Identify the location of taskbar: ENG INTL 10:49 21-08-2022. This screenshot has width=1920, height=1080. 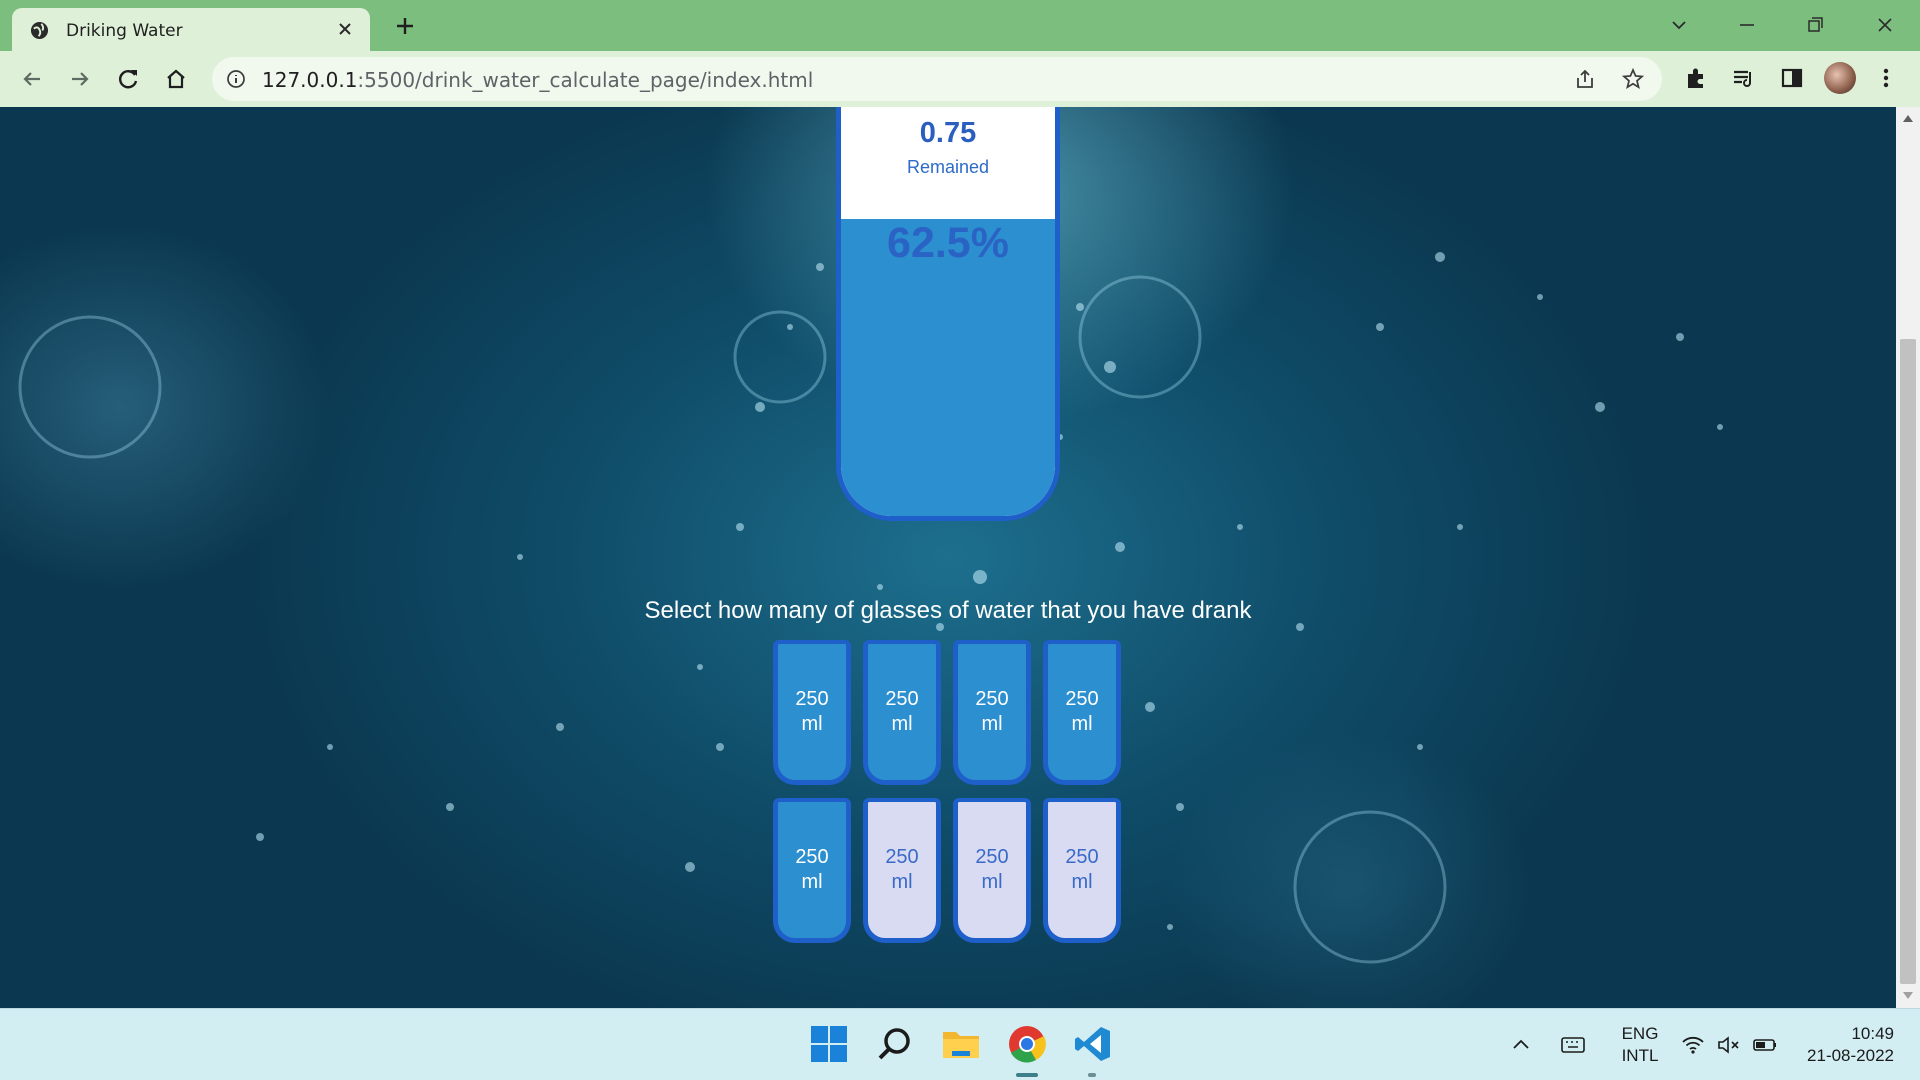
(960, 1044).